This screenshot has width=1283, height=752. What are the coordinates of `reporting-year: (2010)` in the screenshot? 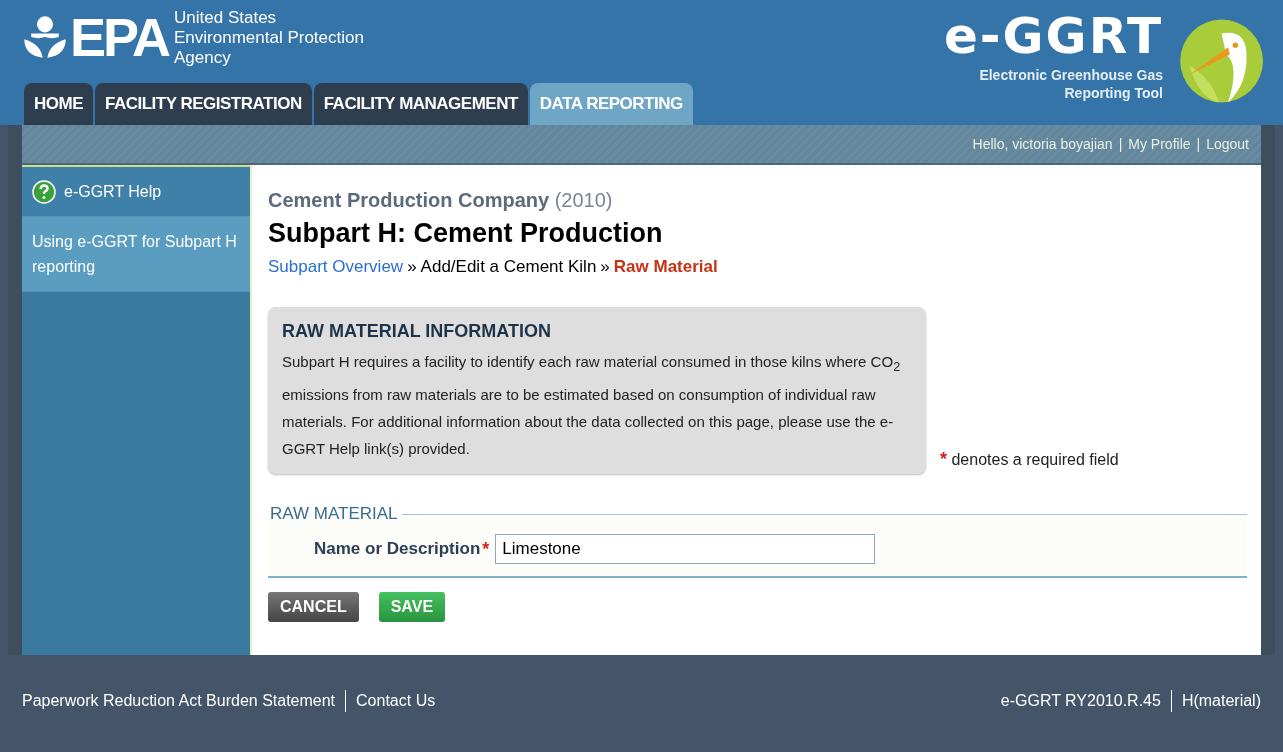 It's located at (583, 200).